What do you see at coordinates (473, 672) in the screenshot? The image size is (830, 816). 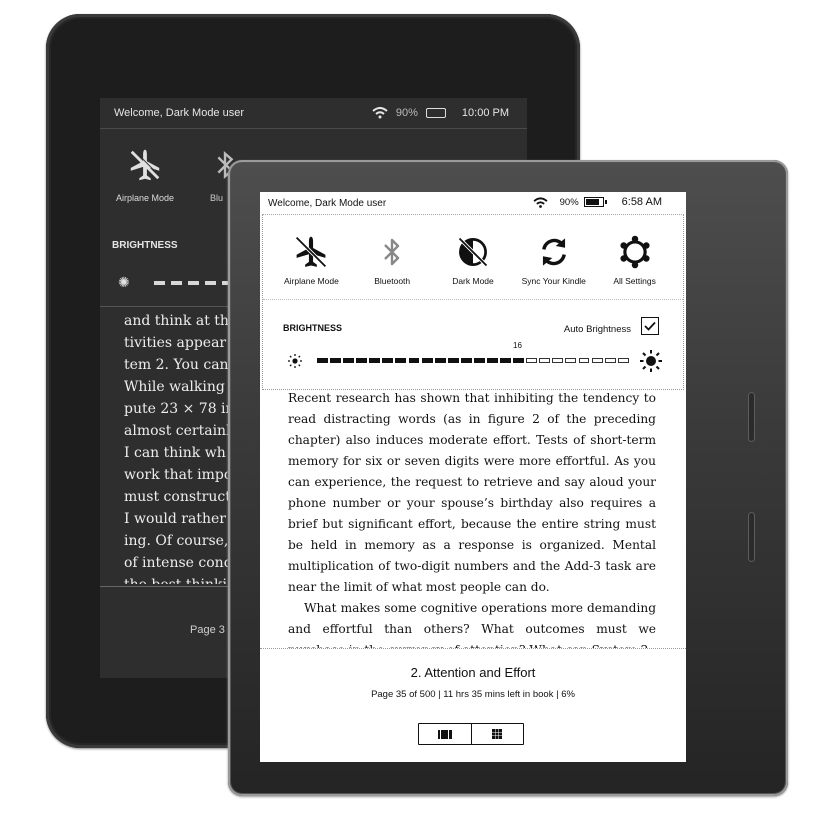 I see `chapter-title: 2. Attention and Effort` at bounding box center [473, 672].